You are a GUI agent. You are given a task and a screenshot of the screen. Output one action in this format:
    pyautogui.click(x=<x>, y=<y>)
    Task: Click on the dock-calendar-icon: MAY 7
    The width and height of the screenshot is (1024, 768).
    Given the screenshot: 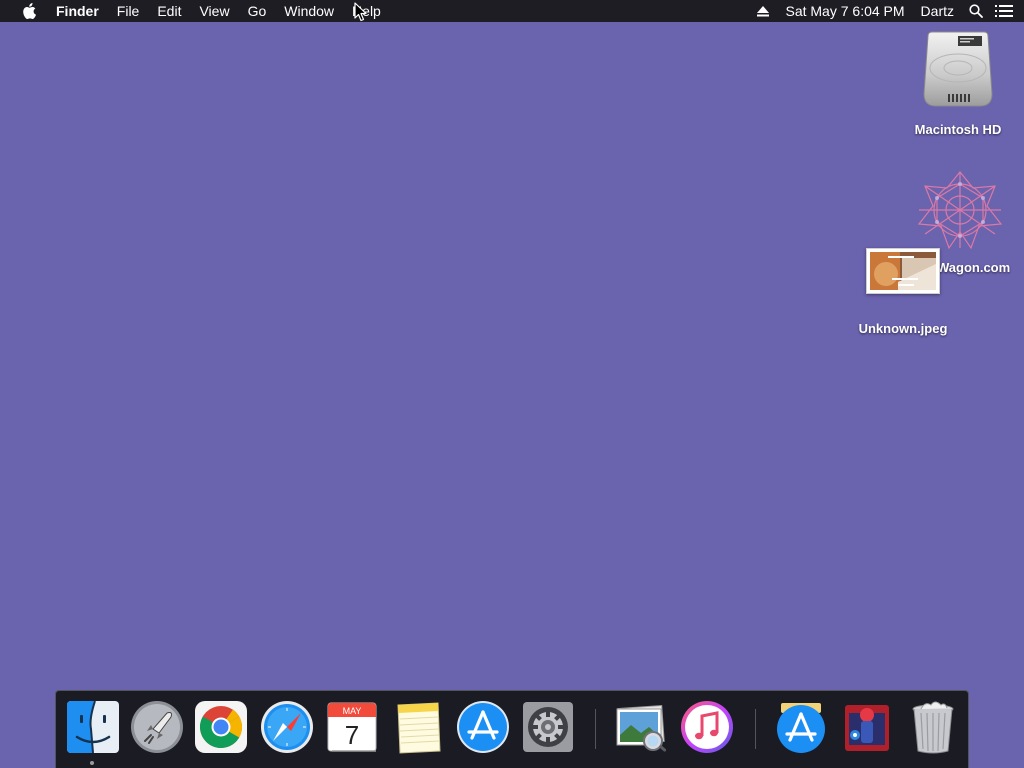 What is the action you would take?
    pyautogui.click(x=352, y=727)
    